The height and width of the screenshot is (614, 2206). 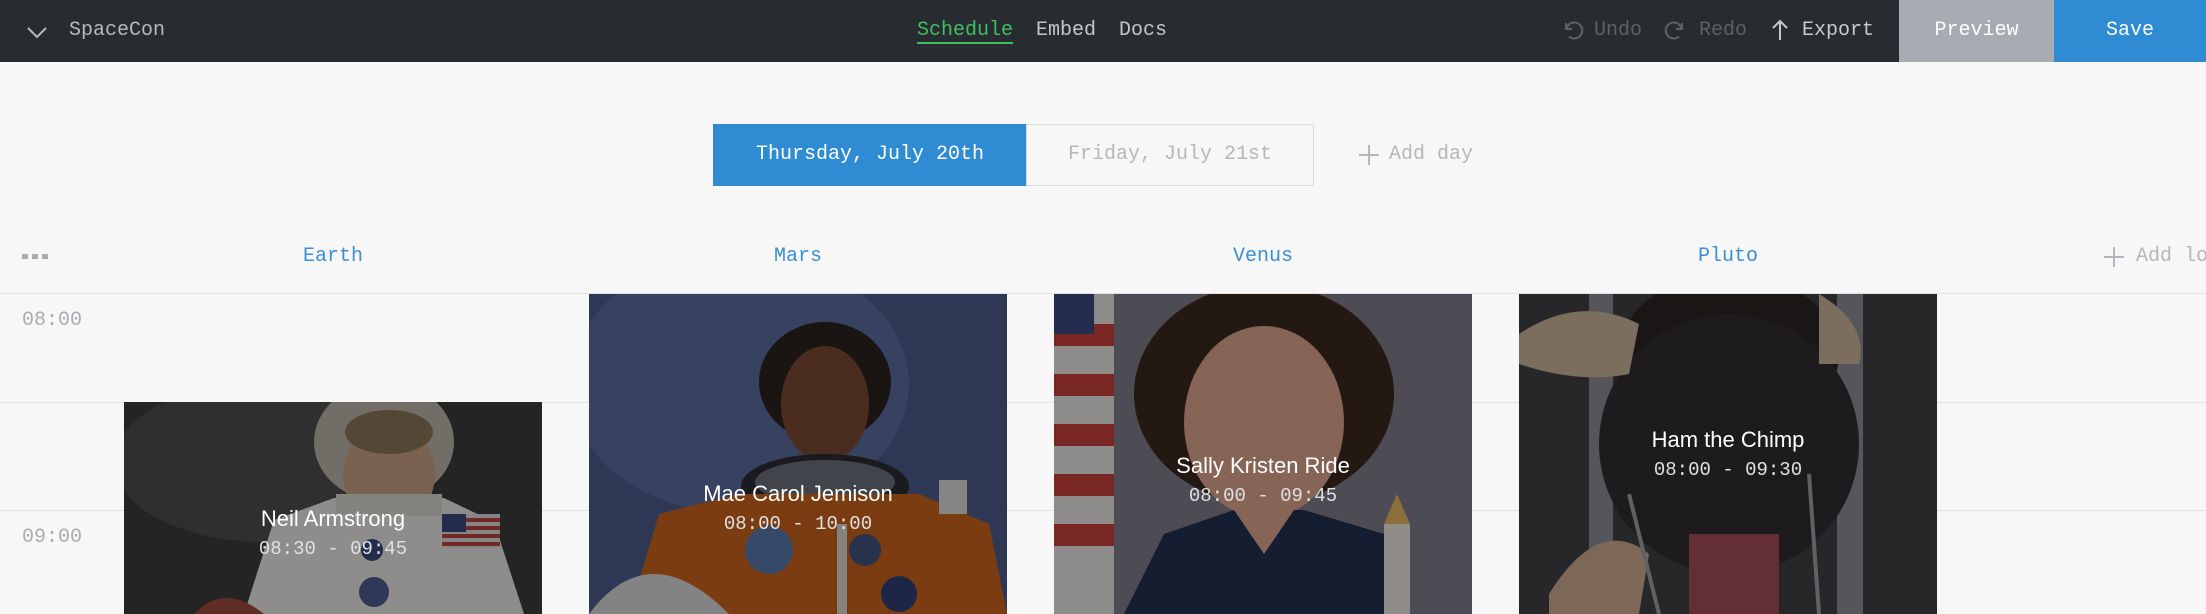 I want to click on session-speaker-name: Neil Armstrong, so click(x=333, y=518).